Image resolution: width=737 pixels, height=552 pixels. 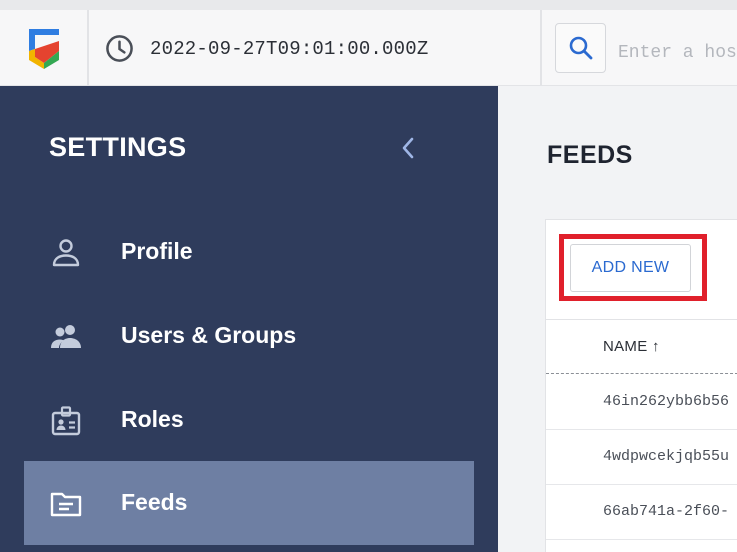 I want to click on host-search-input, so click(x=677, y=53).